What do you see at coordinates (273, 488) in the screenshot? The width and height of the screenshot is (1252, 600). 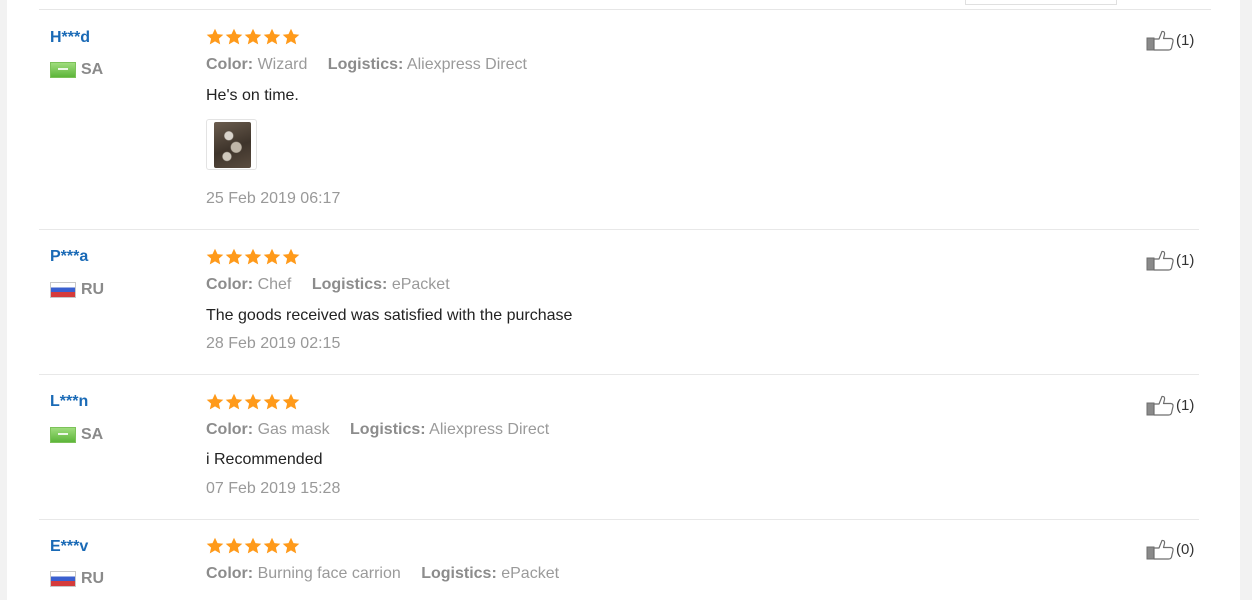 I see `review-date: 07 Feb 2019 15:28` at bounding box center [273, 488].